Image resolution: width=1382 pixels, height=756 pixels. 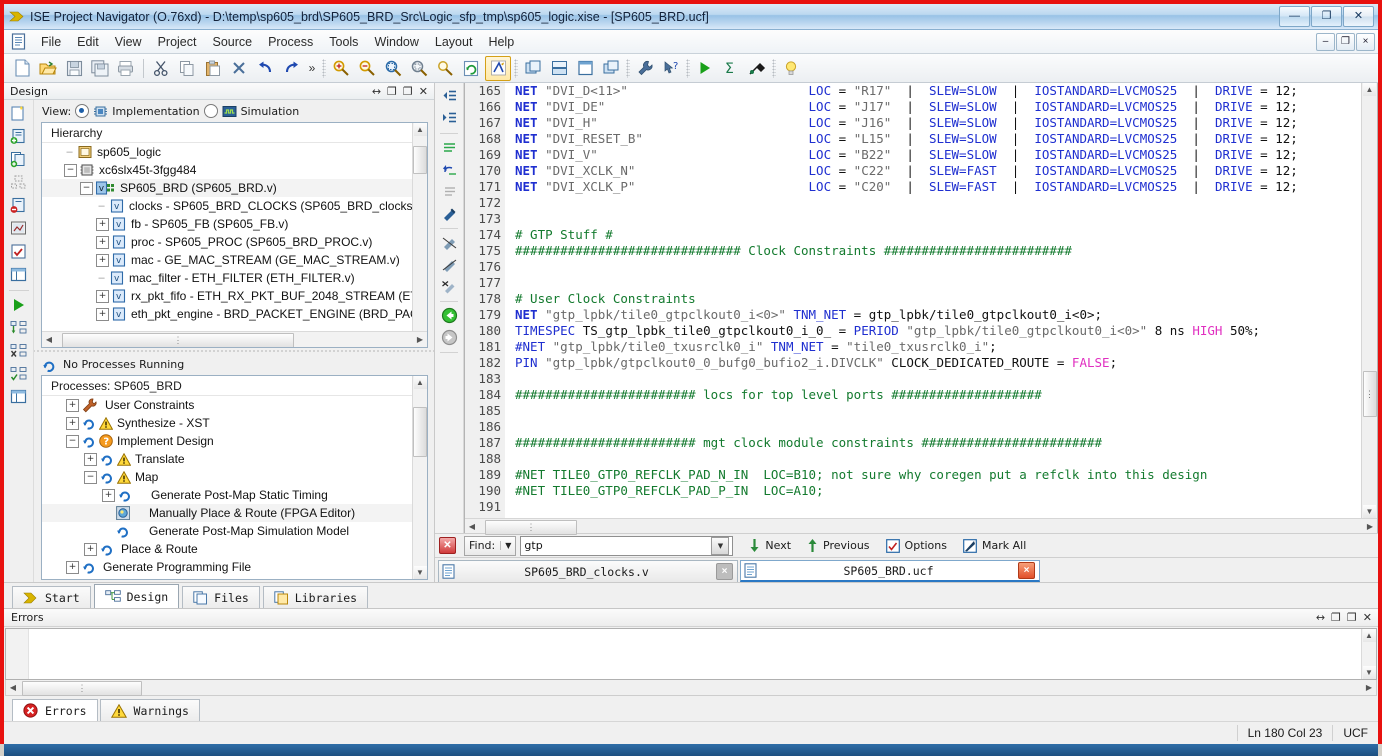 What do you see at coordinates (627, 545) in the screenshot?
I see `search-input: gtp ▼` at bounding box center [627, 545].